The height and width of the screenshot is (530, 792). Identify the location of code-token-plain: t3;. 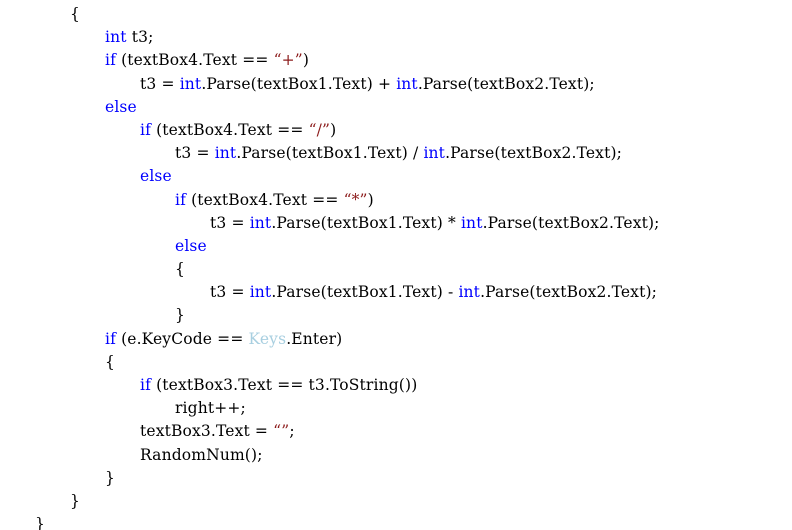
(140, 37).